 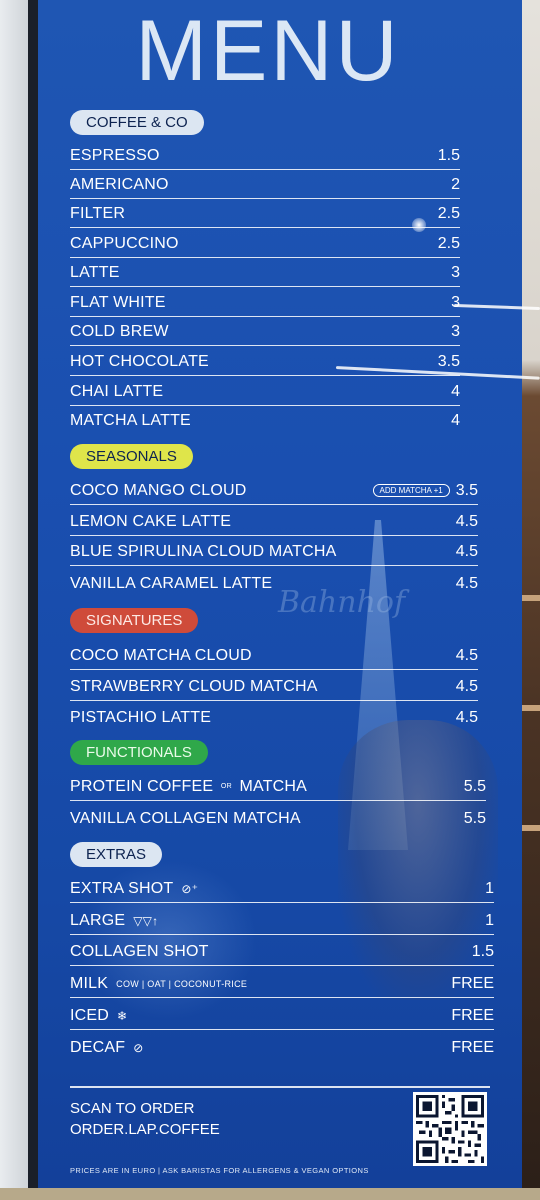 I want to click on light-glare, so click(x=419, y=225).